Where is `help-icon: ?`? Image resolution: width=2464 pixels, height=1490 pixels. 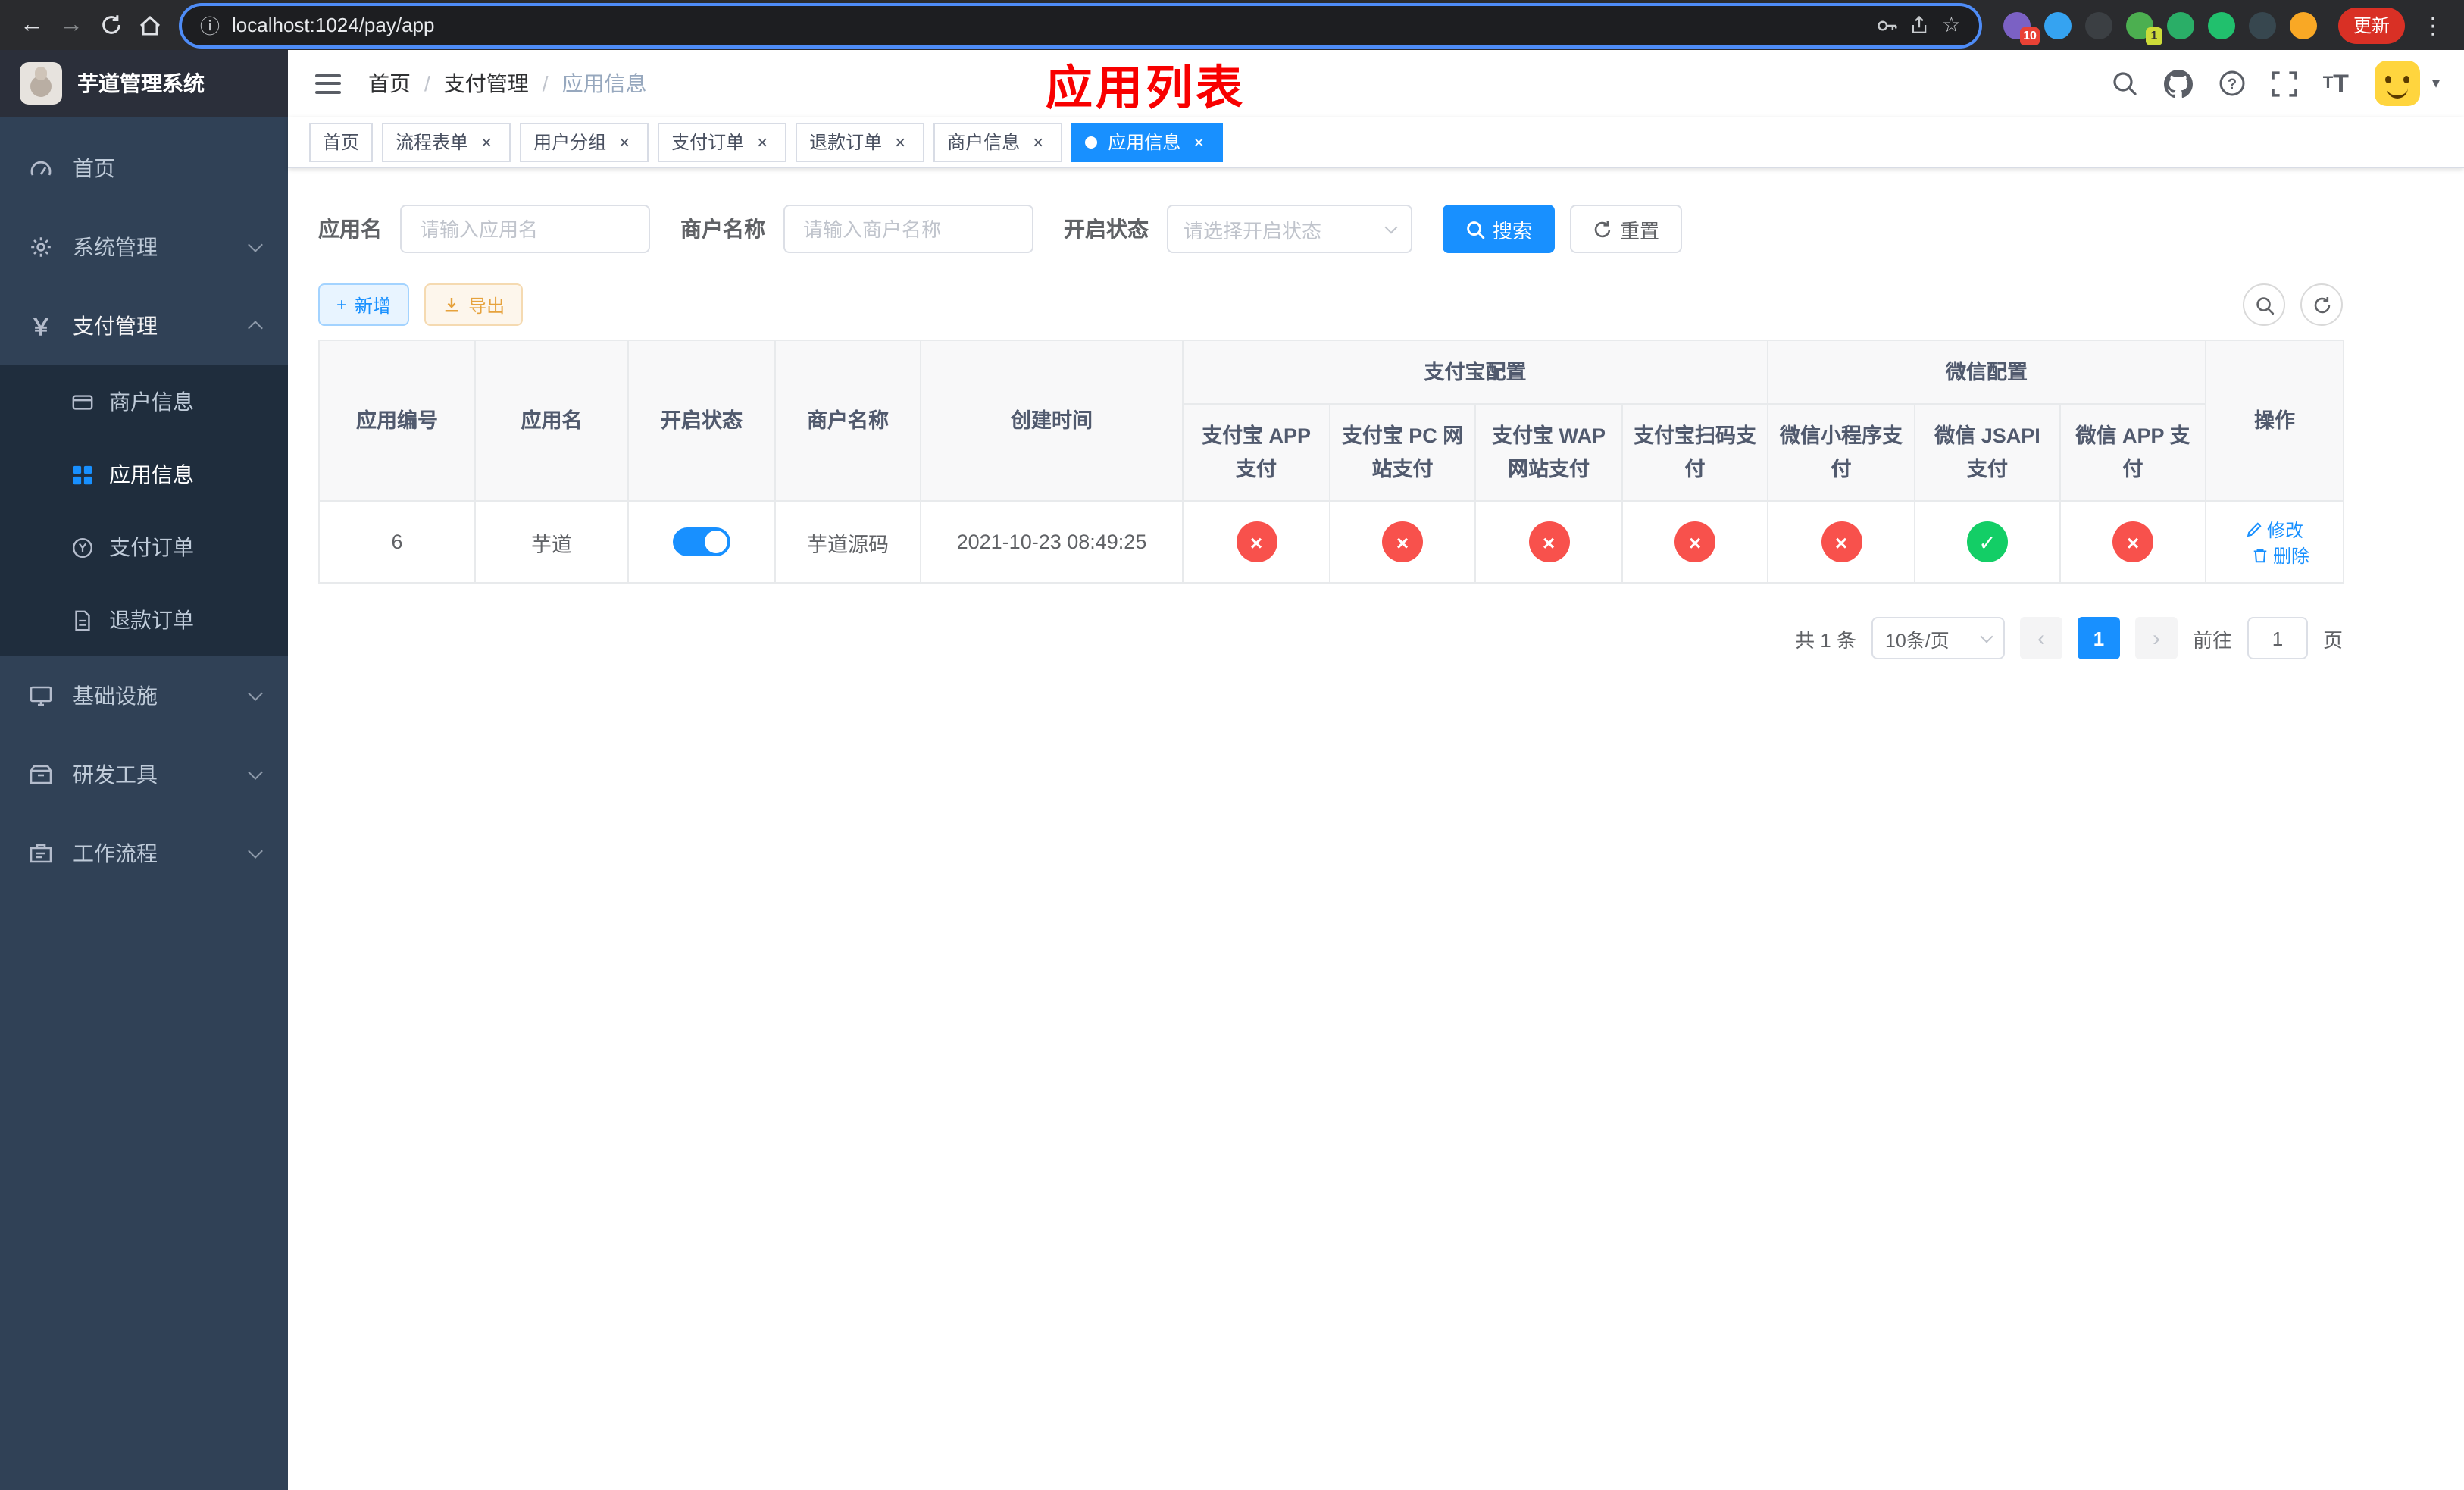 help-icon: ? is located at coordinates (2232, 84).